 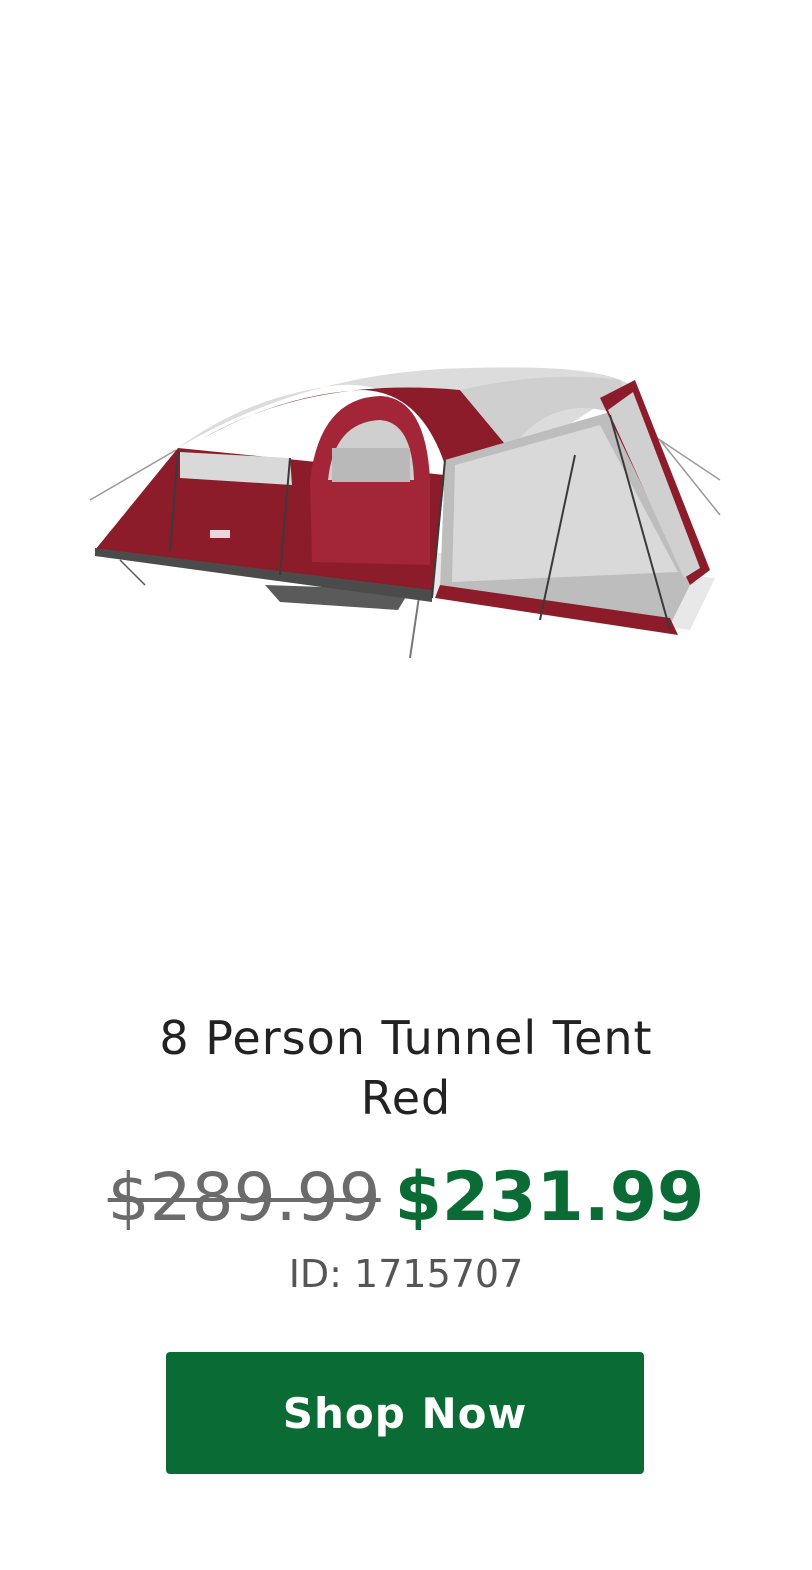 I want to click on tent-illustration, so click(x=405, y=513).